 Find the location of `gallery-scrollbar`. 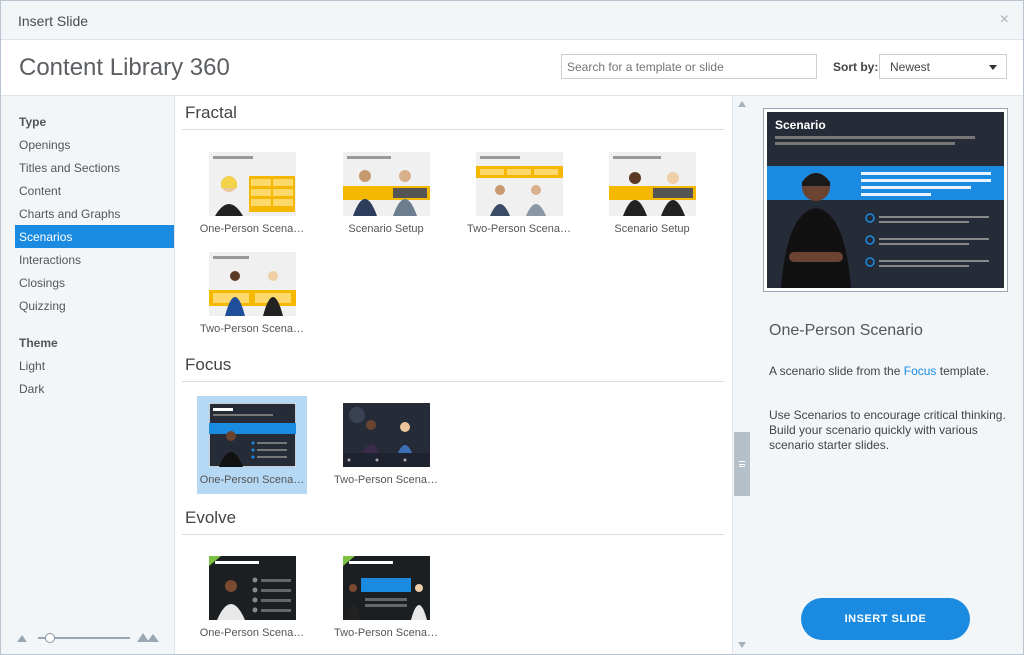

gallery-scrollbar is located at coordinates (741, 375).